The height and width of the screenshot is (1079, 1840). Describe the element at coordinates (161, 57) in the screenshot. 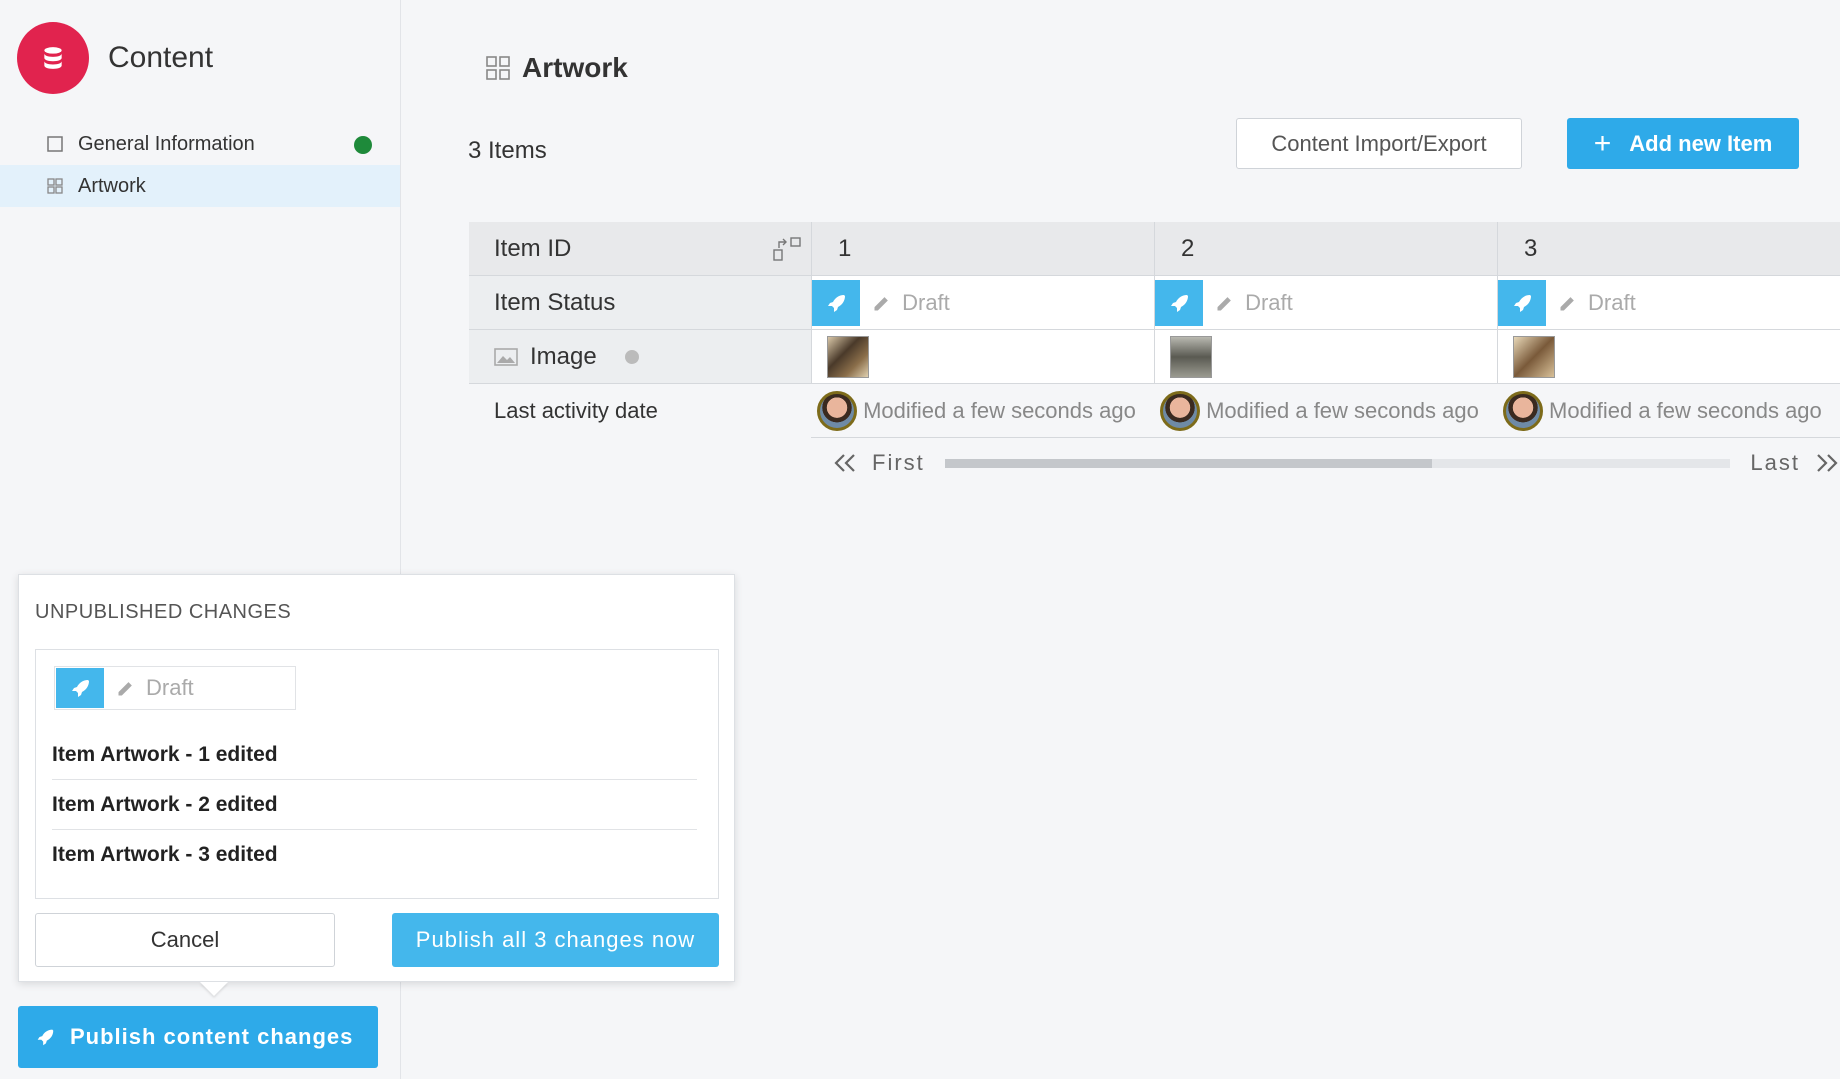

I see `app-title: Content` at that location.